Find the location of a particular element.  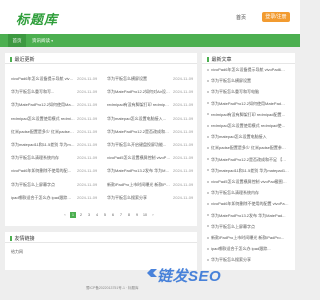

nav-item-news-label: 资讯阅读 is located at coordinates (41, 40).